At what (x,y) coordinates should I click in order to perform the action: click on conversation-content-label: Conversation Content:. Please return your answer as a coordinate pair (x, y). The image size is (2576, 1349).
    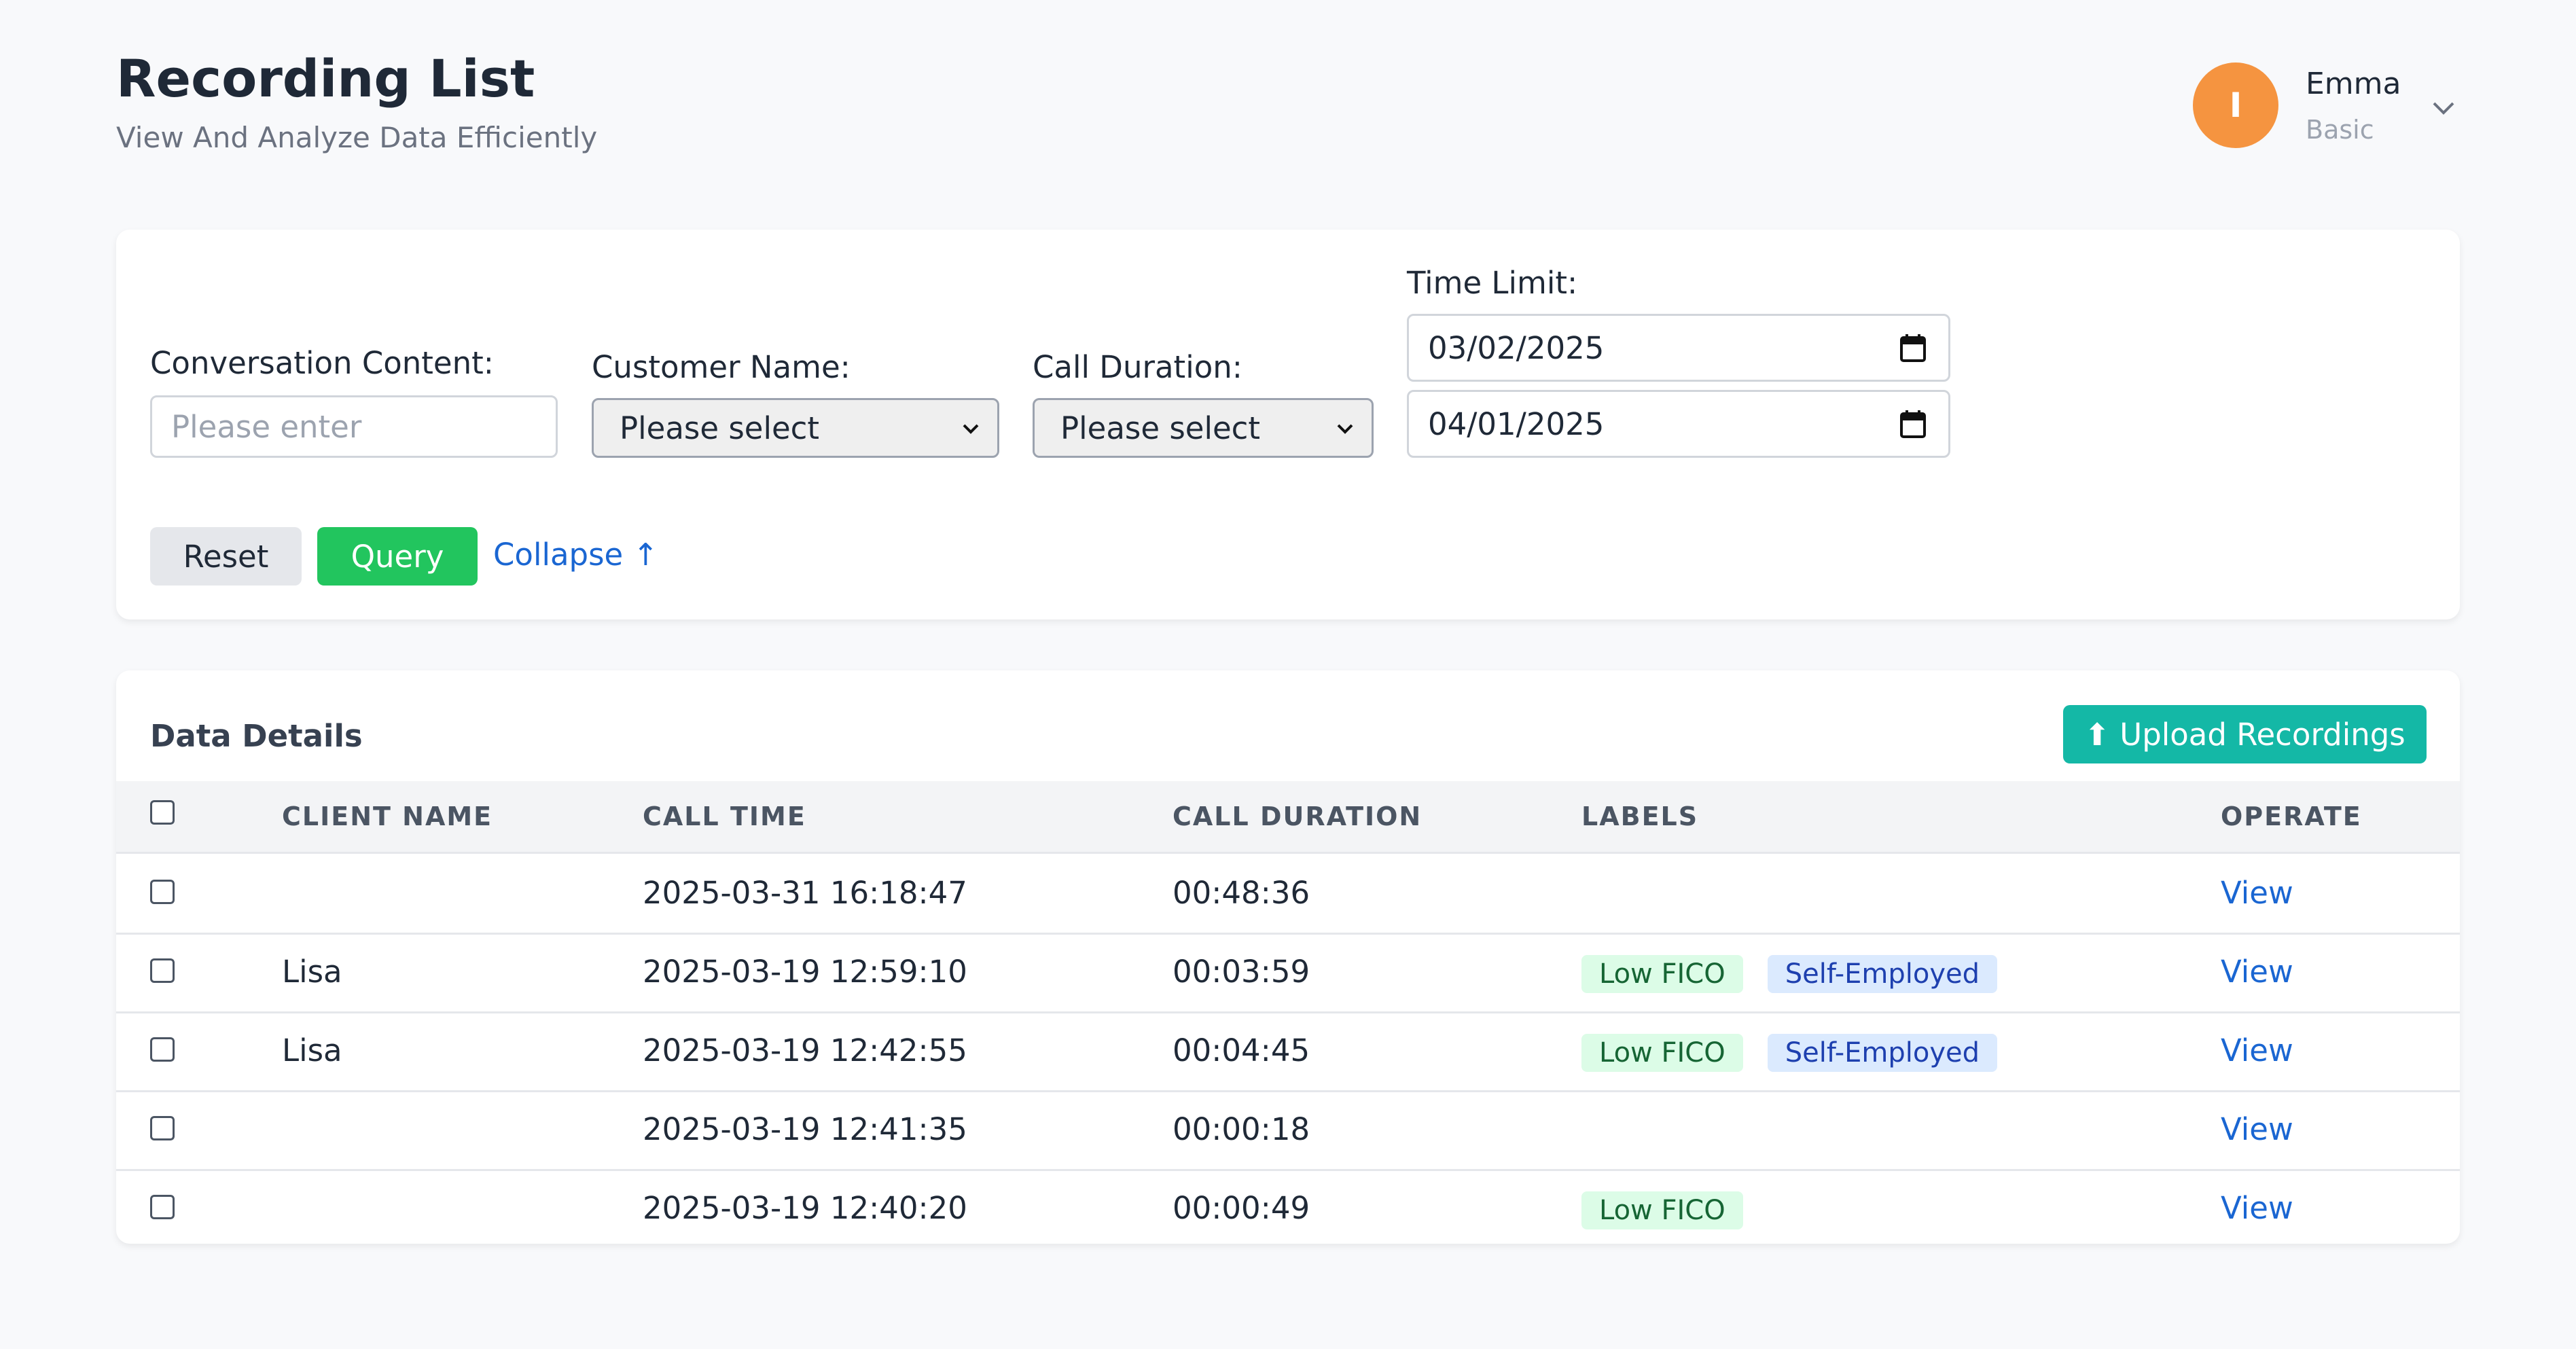
    Looking at the image, I should click on (322, 363).